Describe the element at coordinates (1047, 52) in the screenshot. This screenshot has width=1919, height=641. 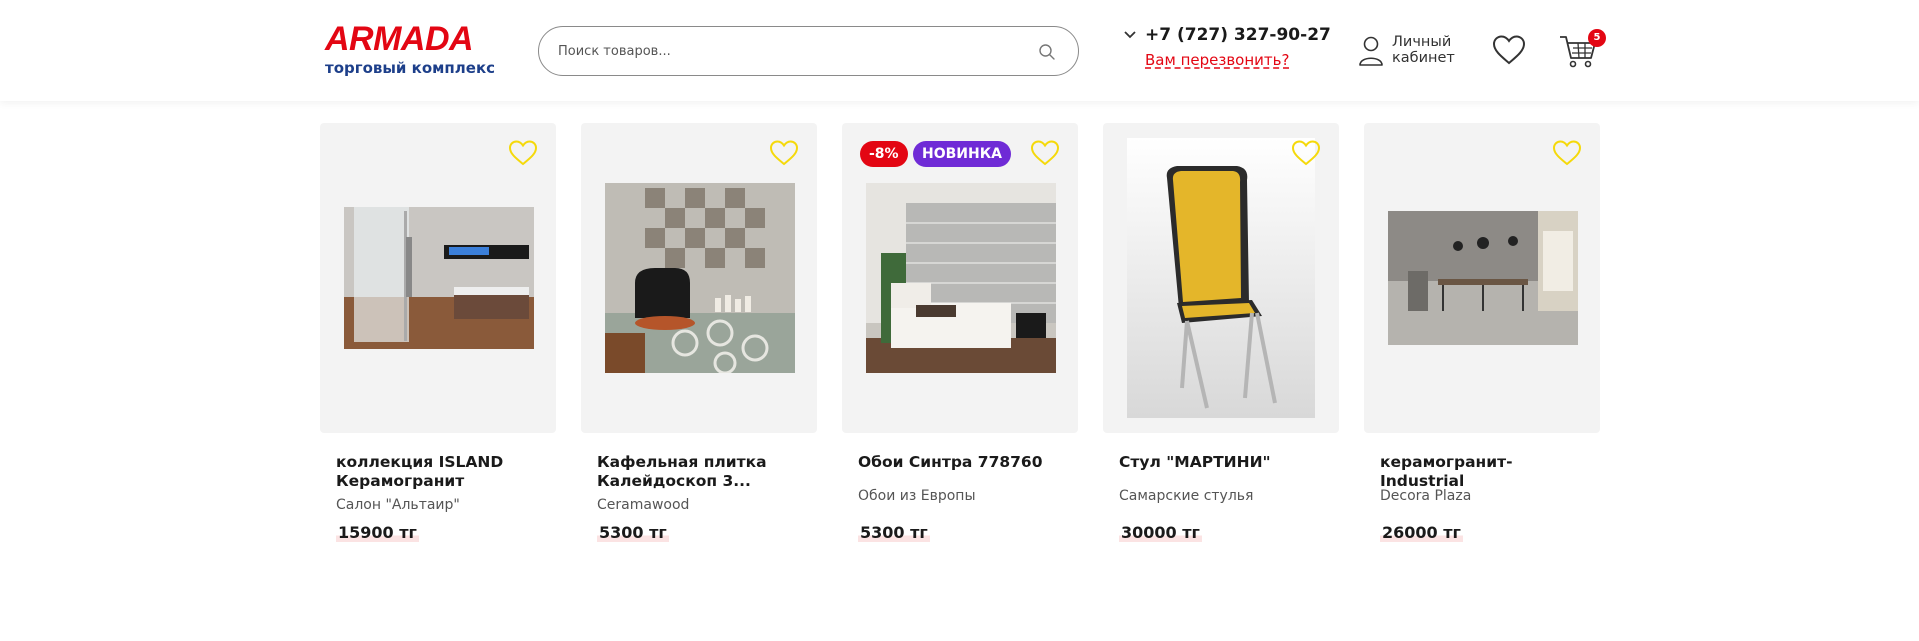
I see `search-icon` at that location.